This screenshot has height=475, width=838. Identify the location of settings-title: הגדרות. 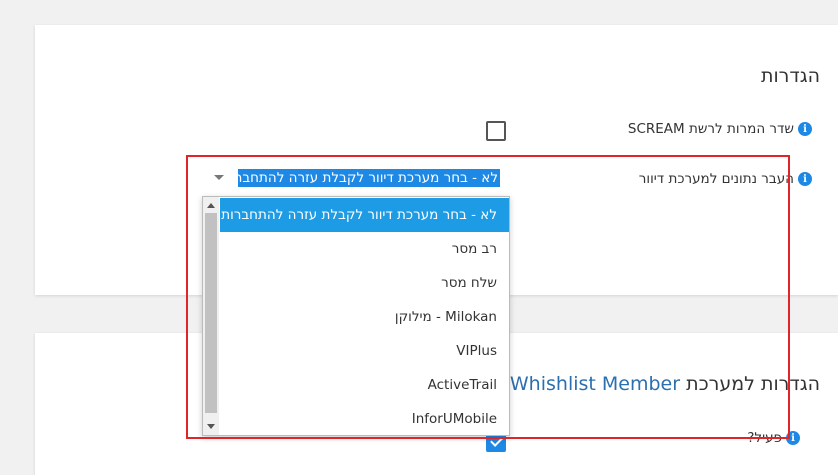
(790, 76).